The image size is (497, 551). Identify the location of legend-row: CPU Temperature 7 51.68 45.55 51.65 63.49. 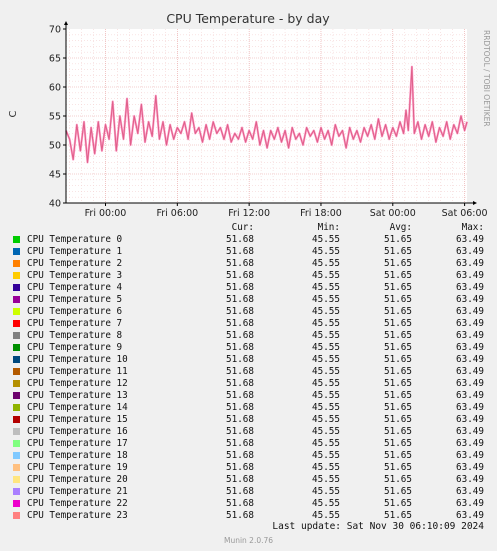
(248, 324).